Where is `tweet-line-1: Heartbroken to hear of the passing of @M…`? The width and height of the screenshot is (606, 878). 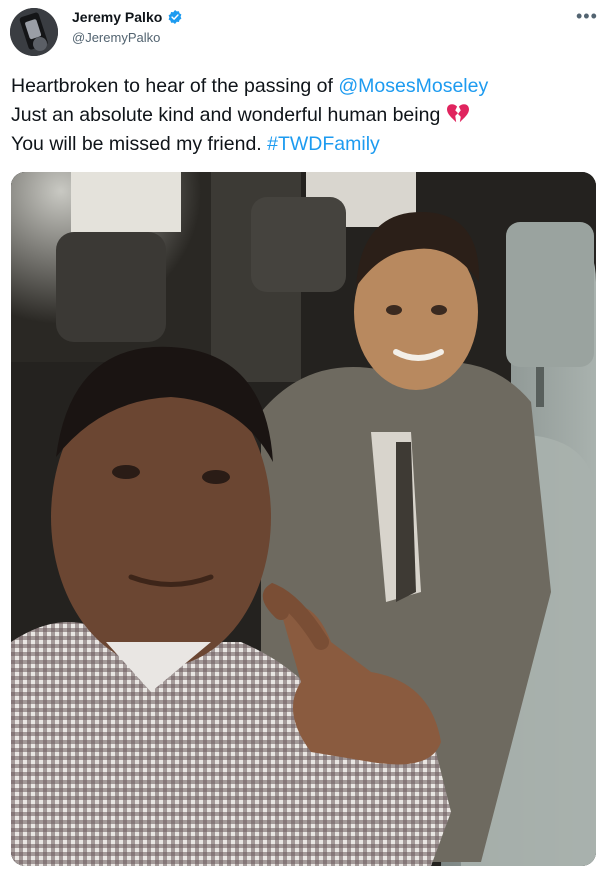
tweet-line-1: Heartbroken to hear of the passing of @M… is located at coordinates (306, 86).